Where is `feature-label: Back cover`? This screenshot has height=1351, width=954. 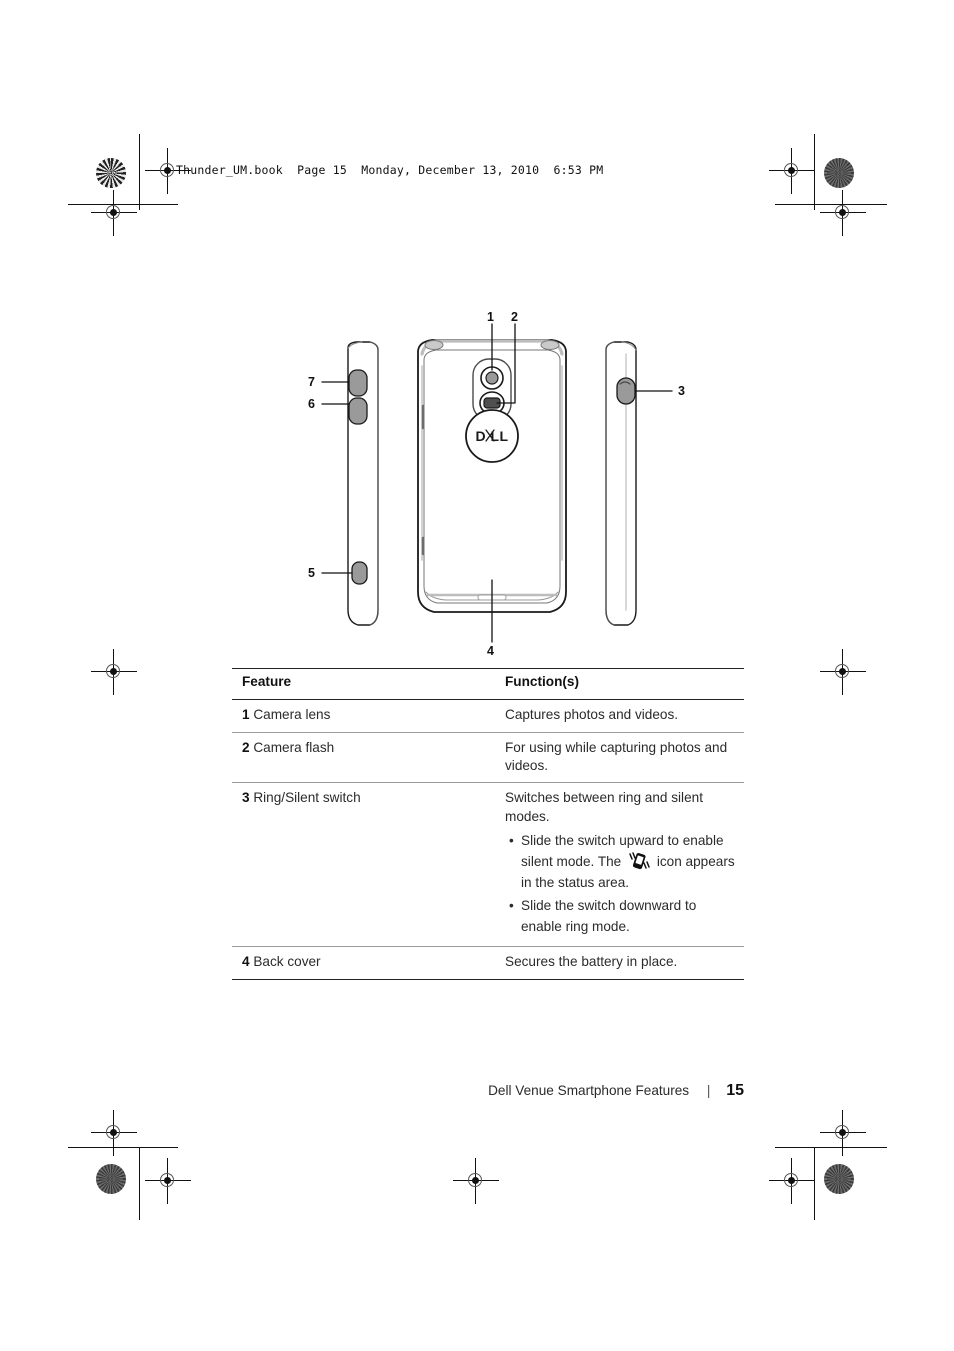 feature-label: Back cover is located at coordinates (287, 962).